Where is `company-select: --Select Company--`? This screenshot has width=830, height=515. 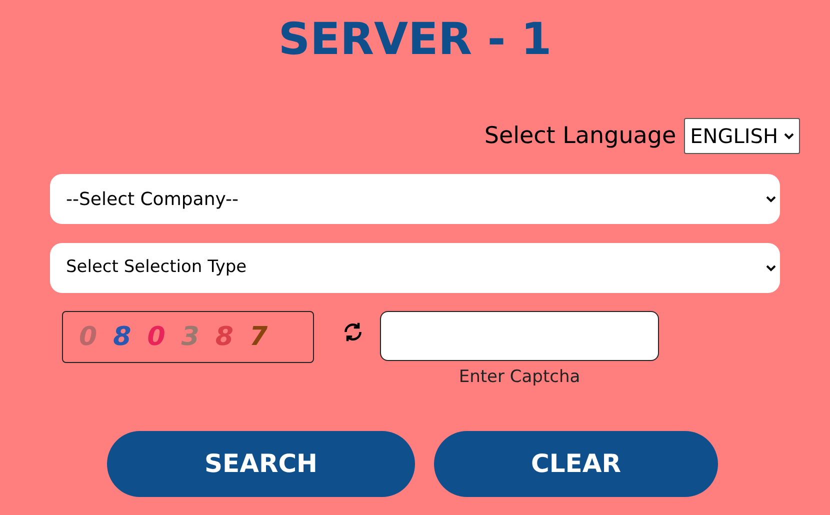
company-select: --Select Company-- is located at coordinates (415, 199).